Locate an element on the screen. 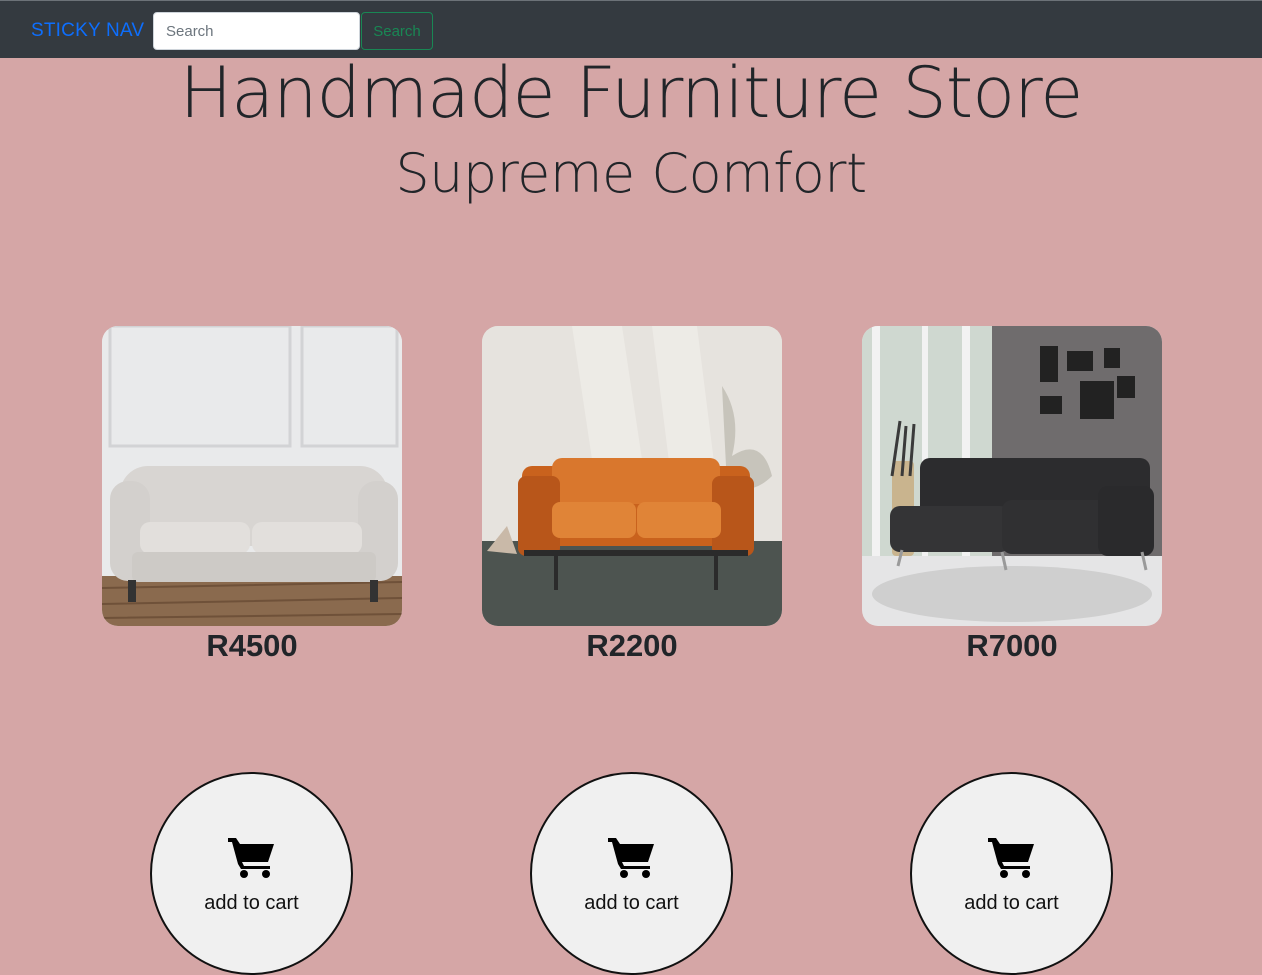  product-image-black-sectional is located at coordinates (1012, 476).